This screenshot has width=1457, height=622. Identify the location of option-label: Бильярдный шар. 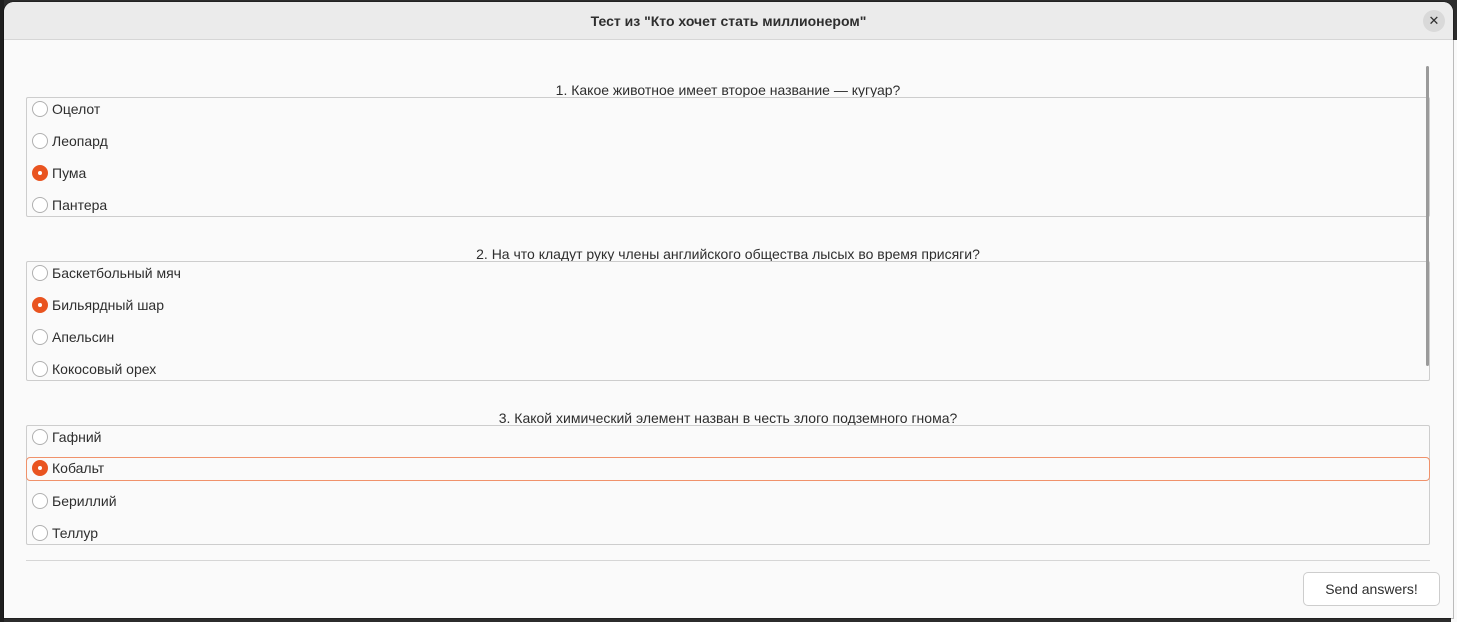
(108, 305).